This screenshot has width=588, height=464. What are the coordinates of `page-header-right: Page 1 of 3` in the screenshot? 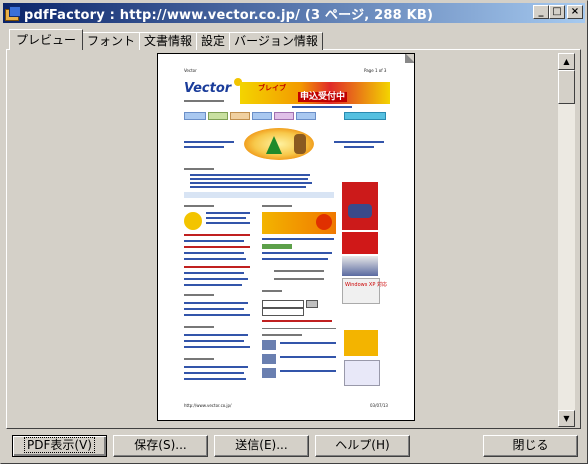 It's located at (375, 70).